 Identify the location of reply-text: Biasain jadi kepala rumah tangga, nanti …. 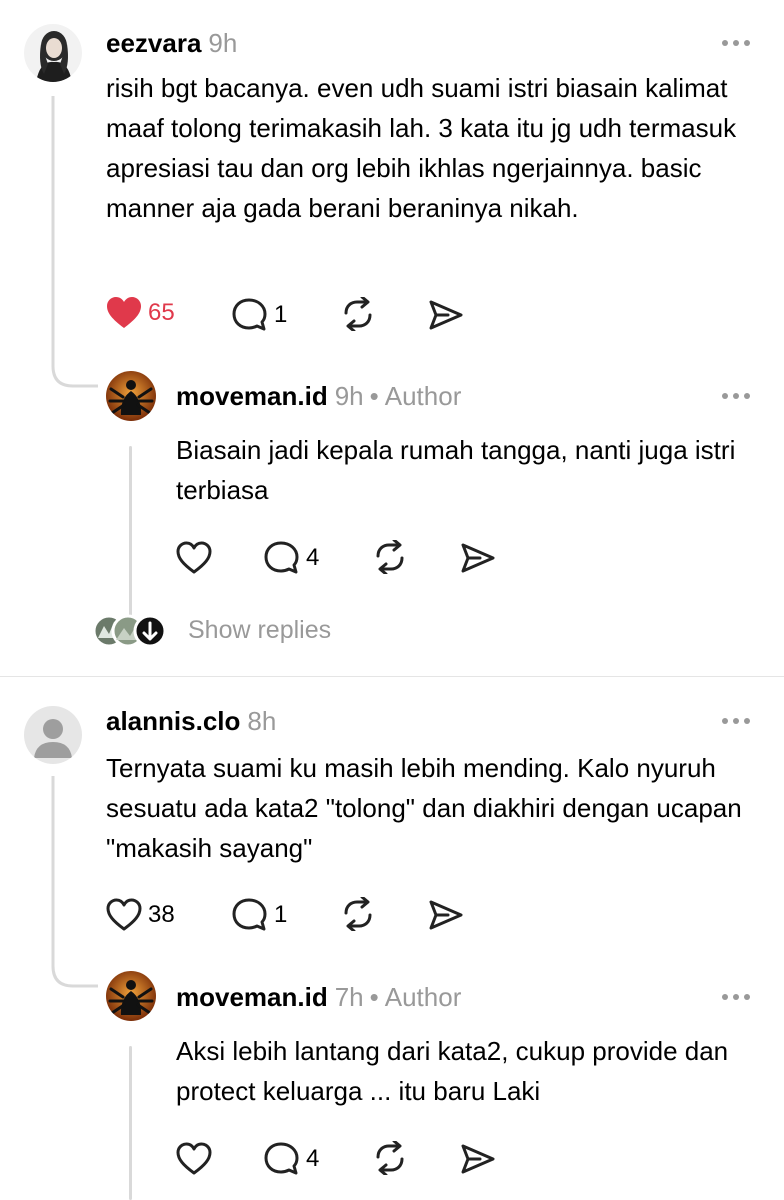
(456, 470).